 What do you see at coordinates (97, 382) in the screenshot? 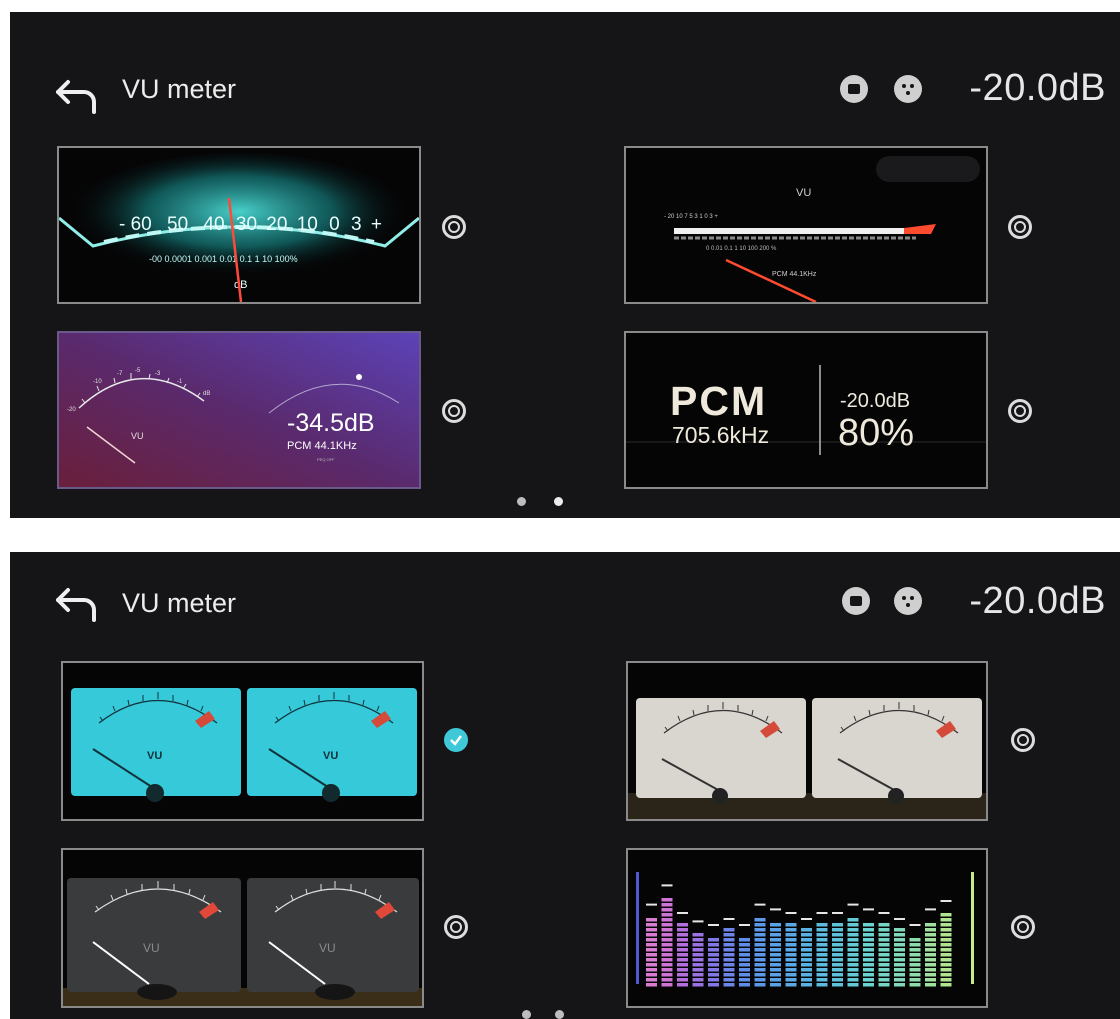
I see `svg-text: -10` at bounding box center [97, 382].